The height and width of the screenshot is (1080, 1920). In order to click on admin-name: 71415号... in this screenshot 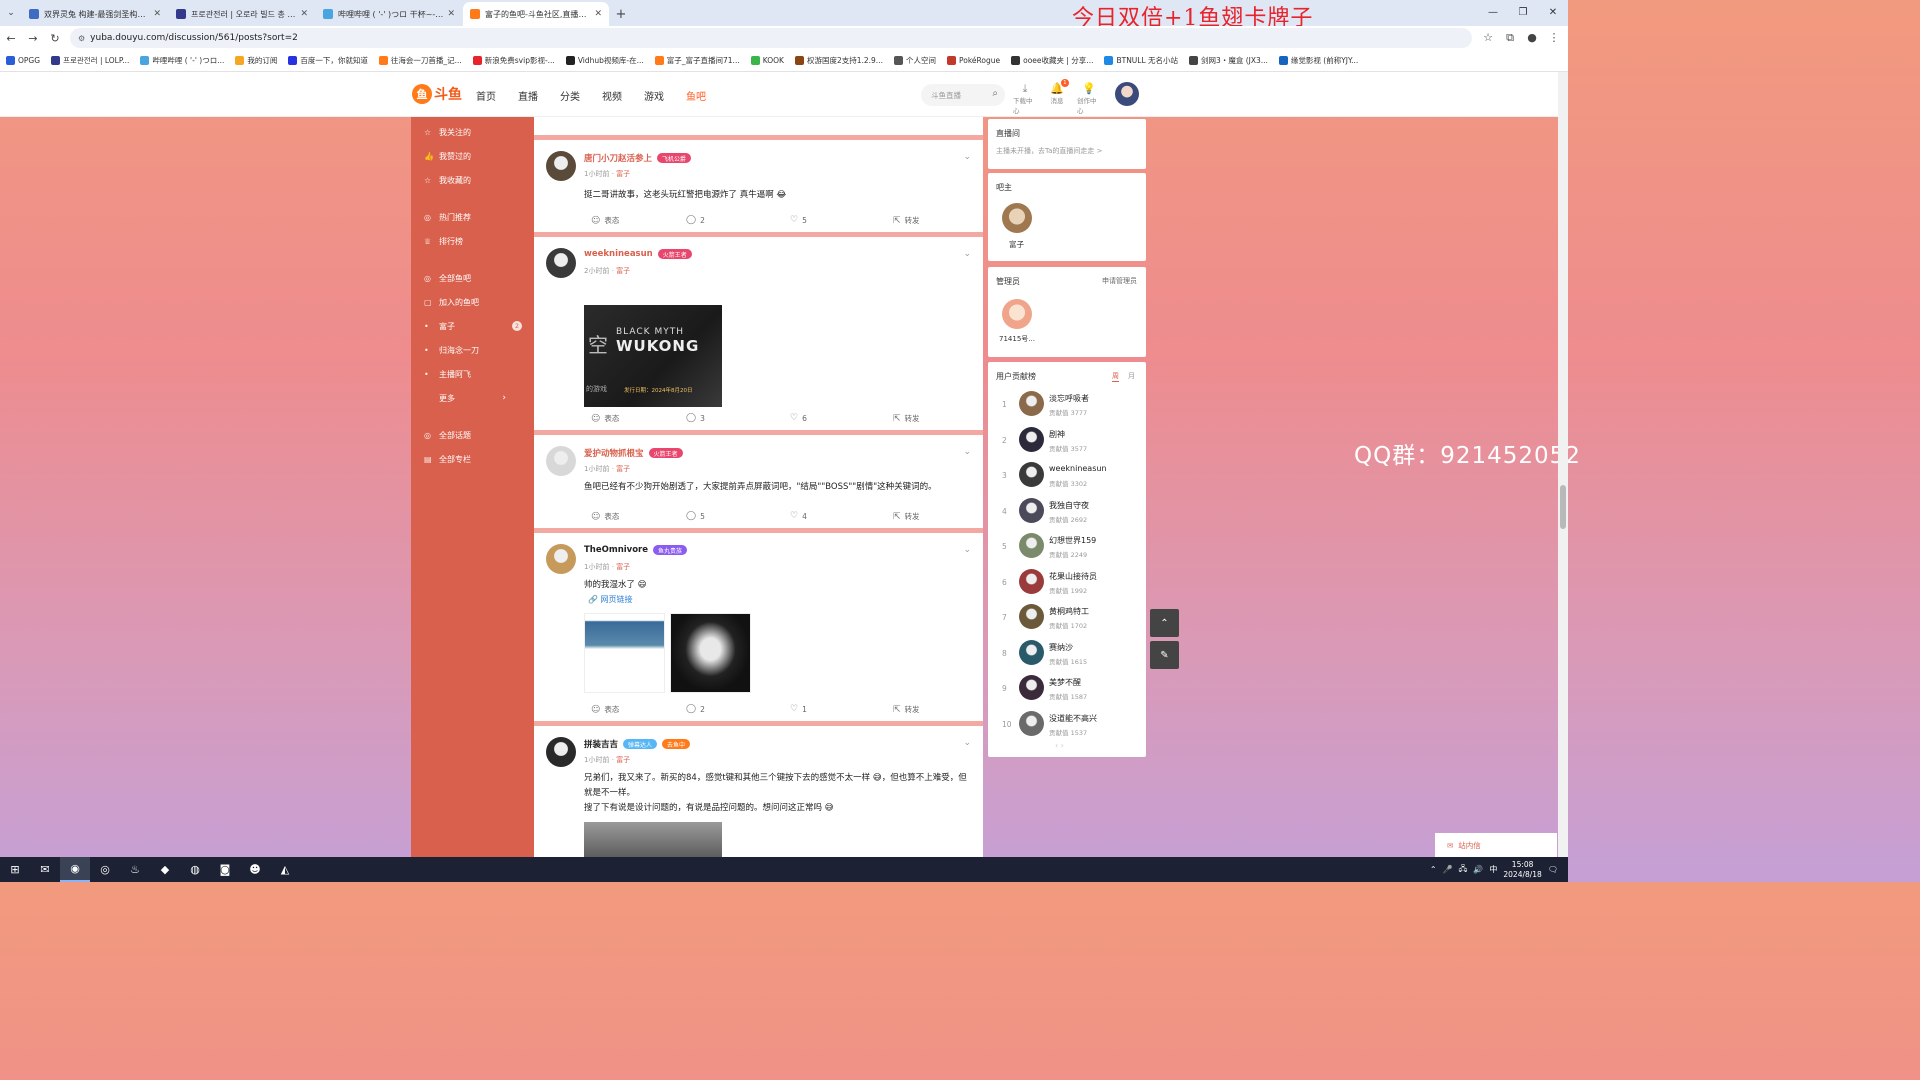, I will do `click(1017, 339)`.